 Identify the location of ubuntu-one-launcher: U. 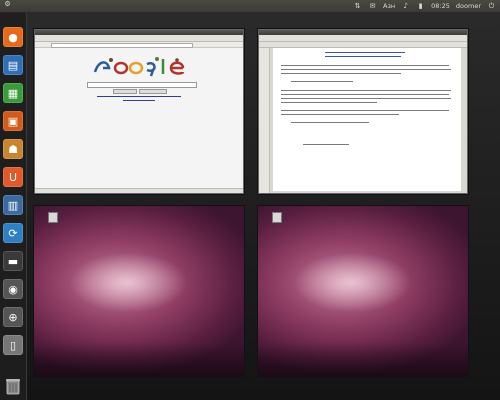
(13, 177).